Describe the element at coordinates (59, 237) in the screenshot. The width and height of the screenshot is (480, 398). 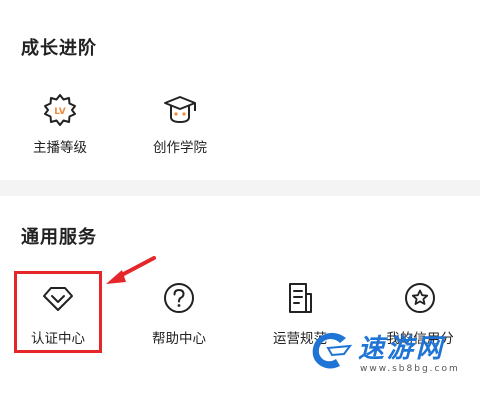
I see `services-section-title: 通用服务` at that location.